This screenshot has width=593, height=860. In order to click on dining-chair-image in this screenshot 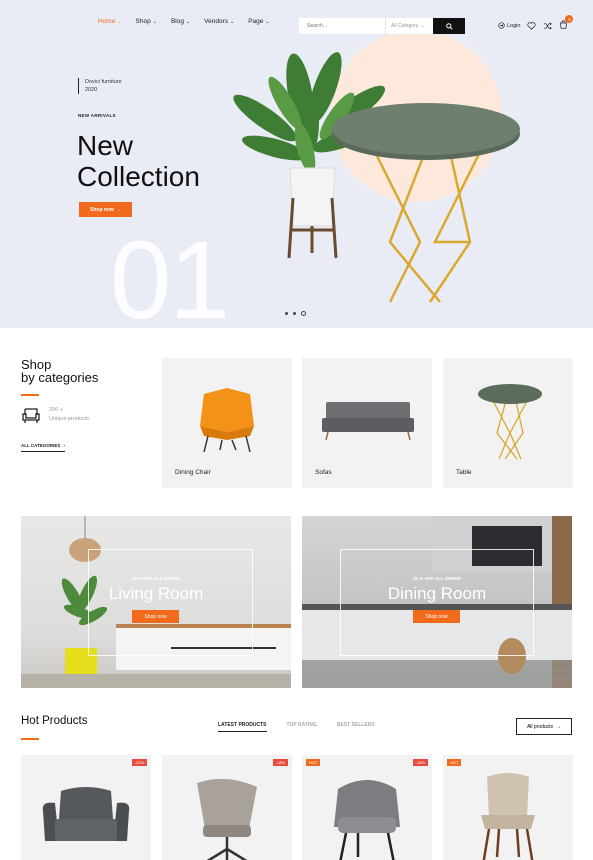, I will do `click(508, 816)`.